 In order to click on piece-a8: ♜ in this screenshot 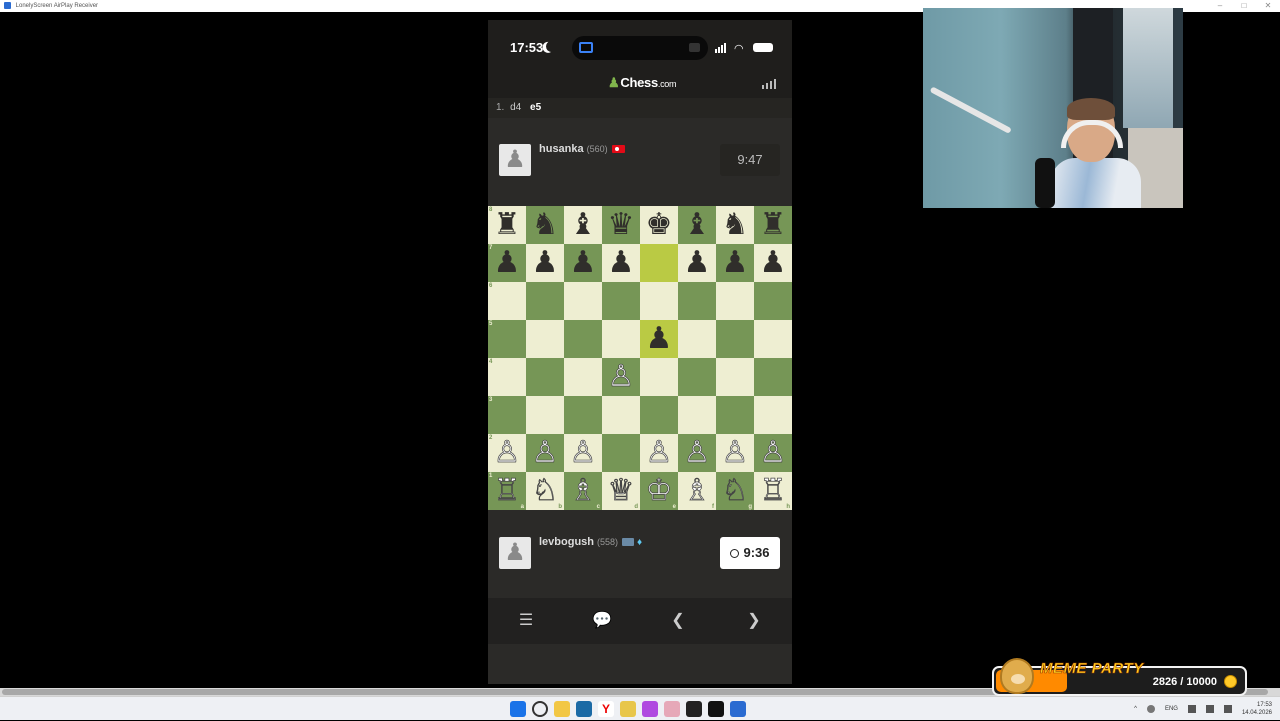, I will do `click(507, 225)`.